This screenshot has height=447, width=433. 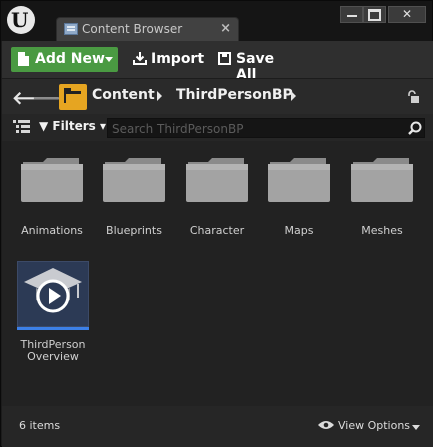 I want to click on import-icon, so click(x=140, y=58).